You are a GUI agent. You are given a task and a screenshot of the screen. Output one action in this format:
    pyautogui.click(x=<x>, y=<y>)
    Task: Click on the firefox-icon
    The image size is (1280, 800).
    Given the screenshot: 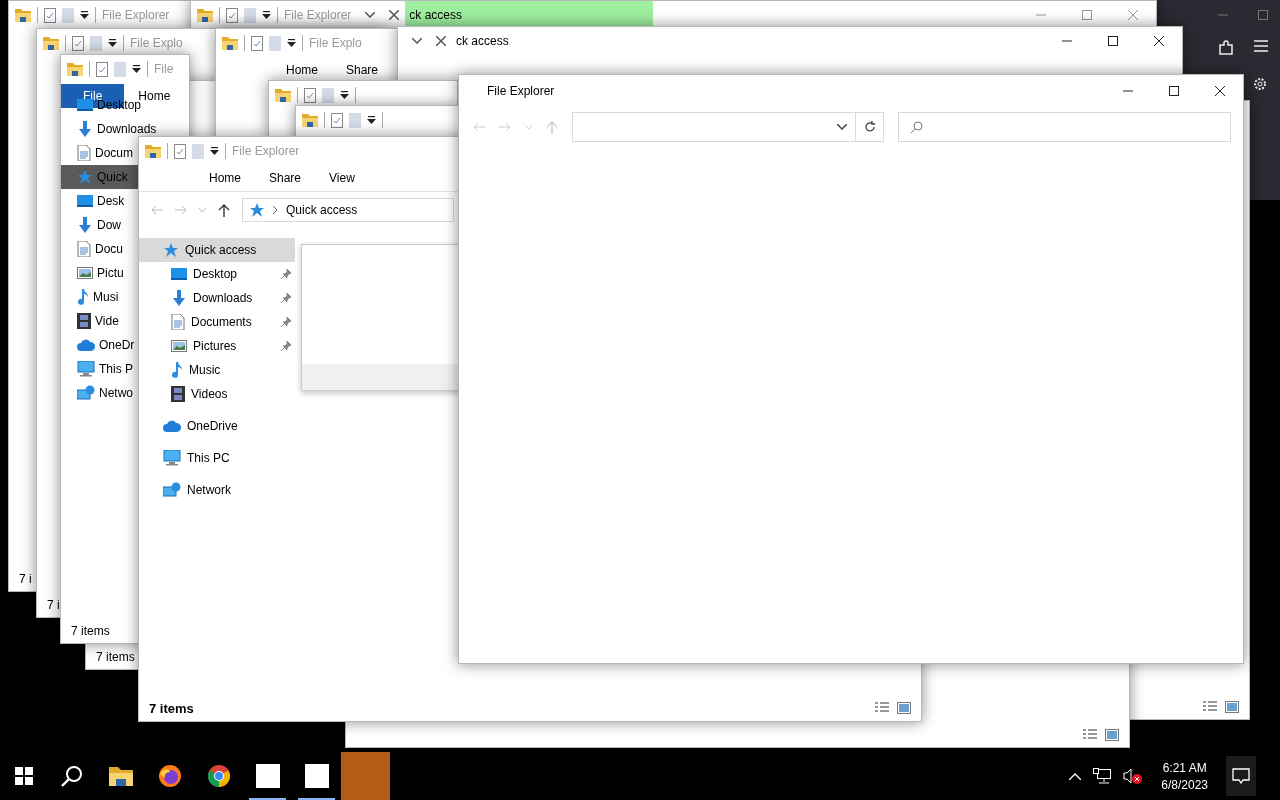 What is the action you would take?
    pyautogui.click(x=169, y=776)
    